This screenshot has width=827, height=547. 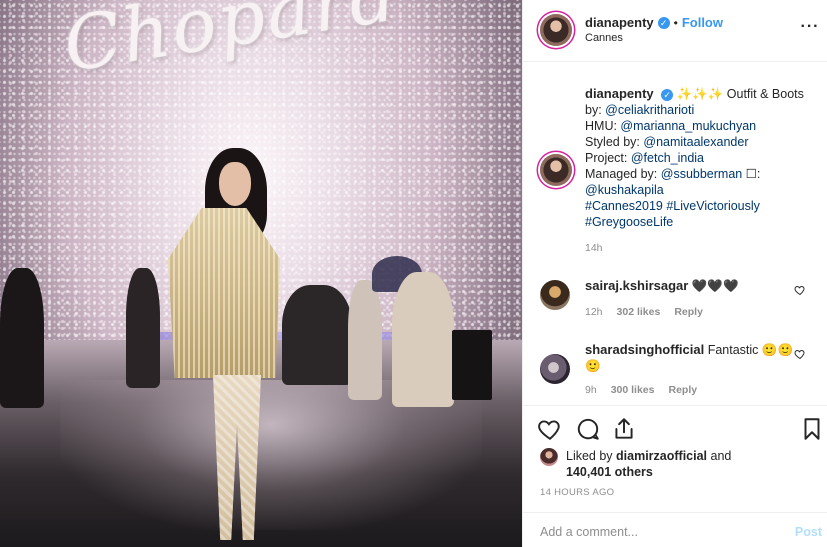 What do you see at coordinates (556, 170) in the screenshot?
I see `caption-avatar` at bounding box center [556, 170].